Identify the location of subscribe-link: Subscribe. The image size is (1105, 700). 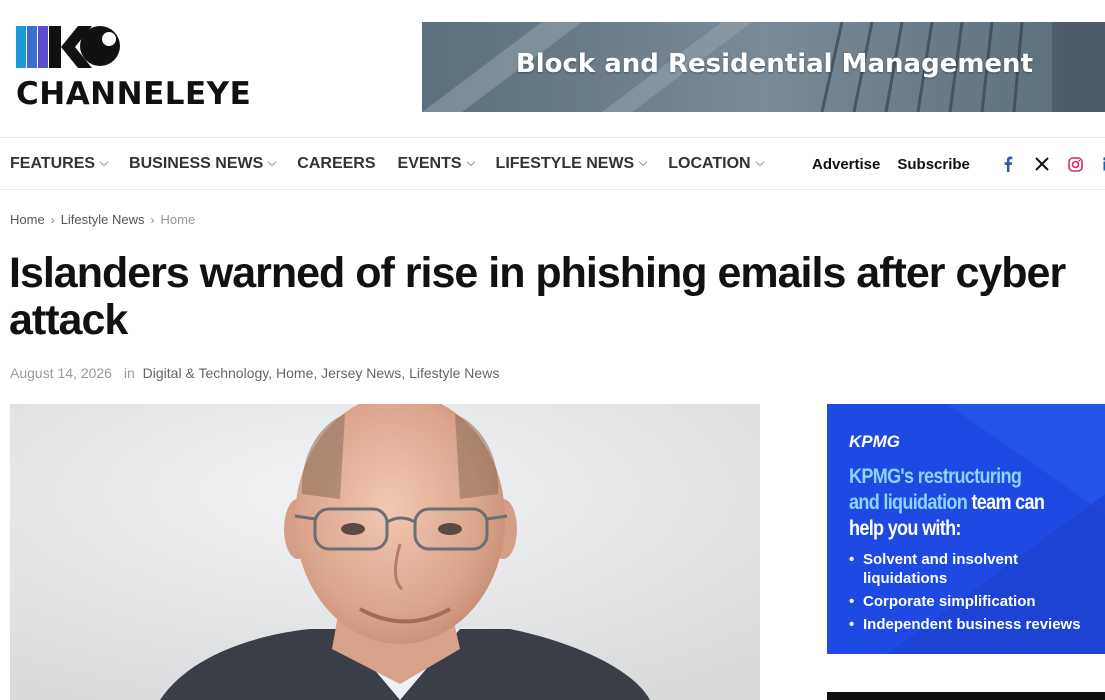
(933, 164).